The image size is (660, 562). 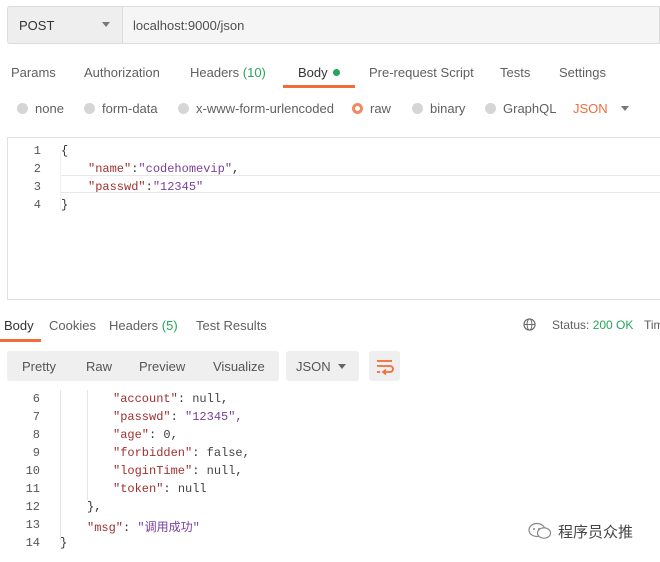 What do you see at coordinates (192, 489) in the screenshot?
I see `json-value: null` at bounding box center [192, 489].